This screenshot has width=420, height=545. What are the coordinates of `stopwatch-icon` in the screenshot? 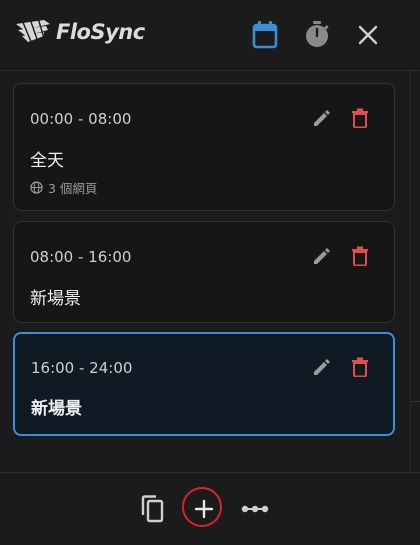 It's located at (317, 34).